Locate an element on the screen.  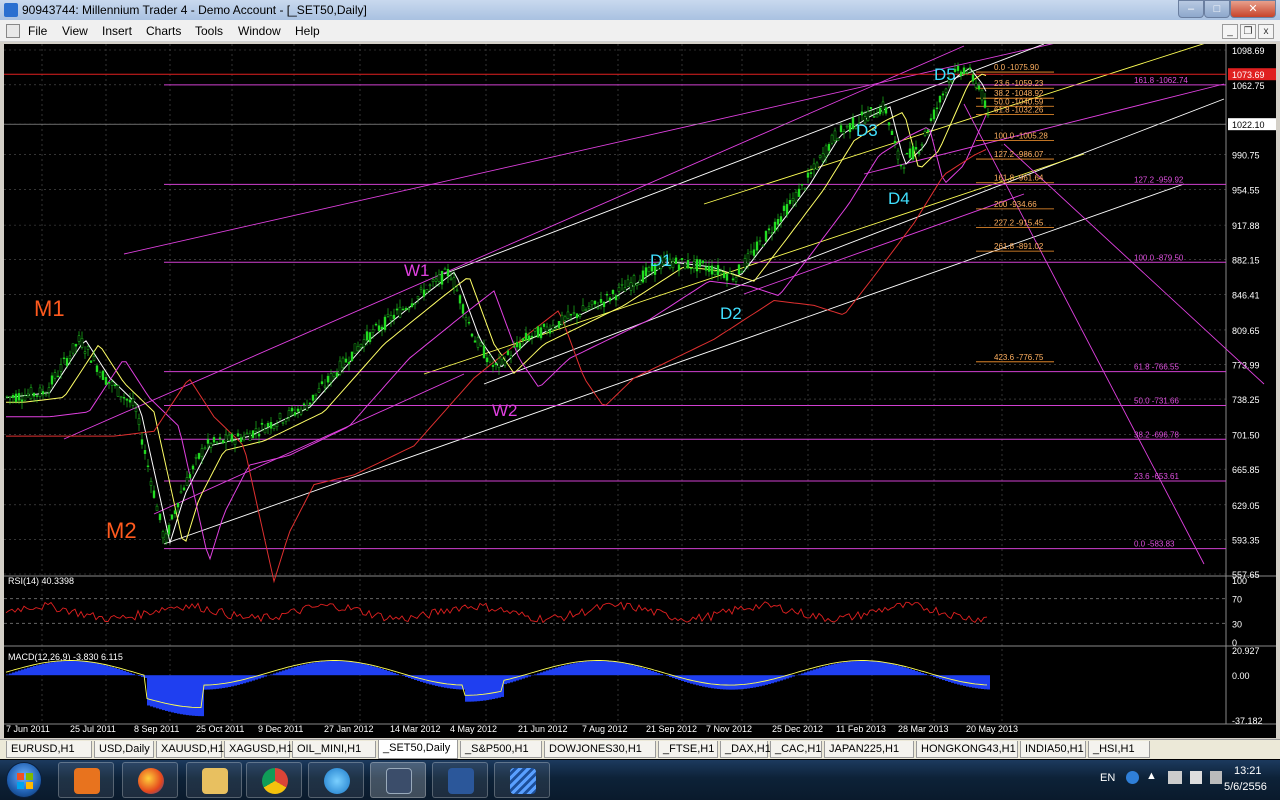
menu-charts: Charts is located at coordinates (163, 31).